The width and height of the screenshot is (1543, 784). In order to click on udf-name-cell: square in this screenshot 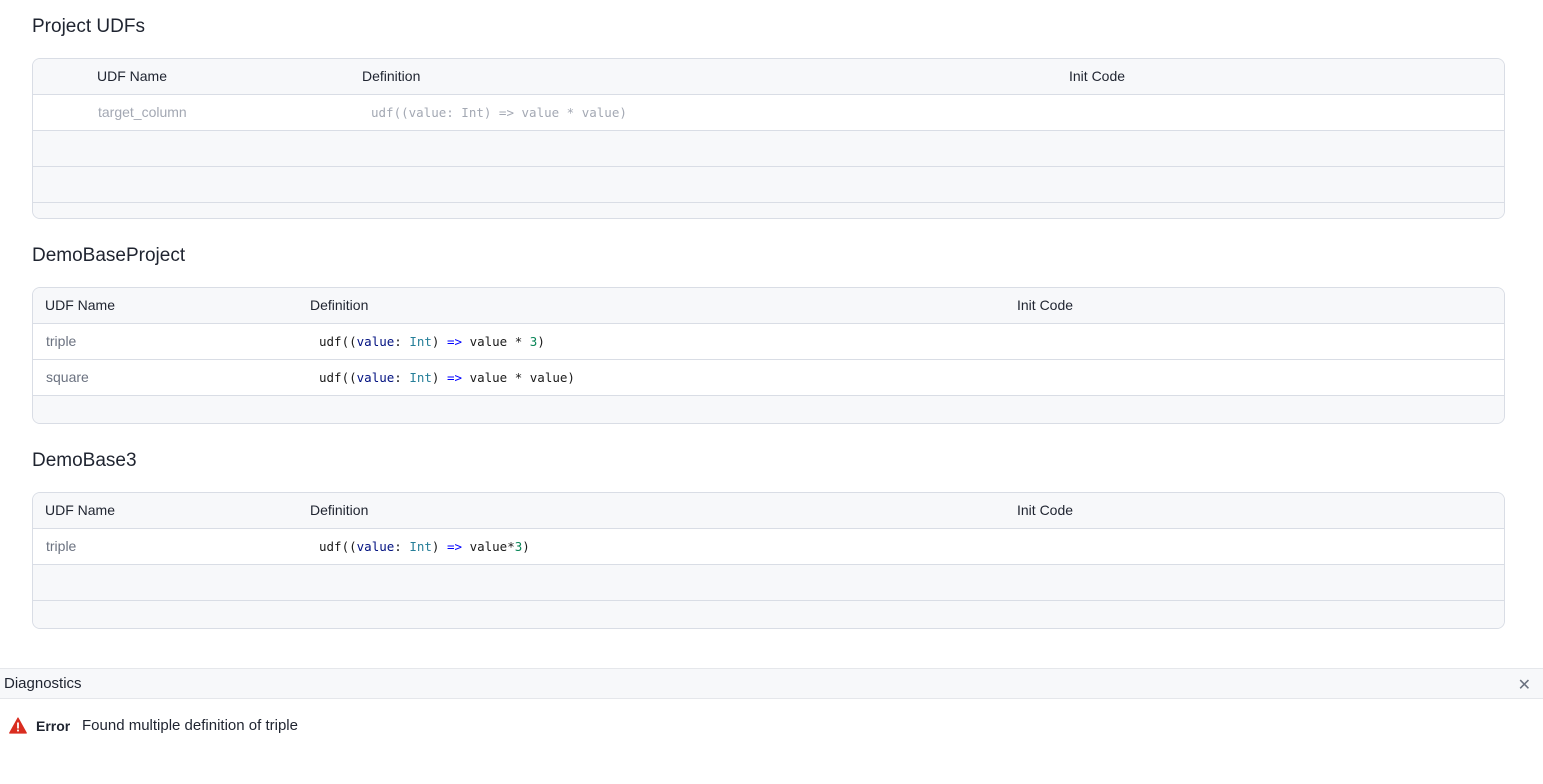, I will do `click(67, 377)`.